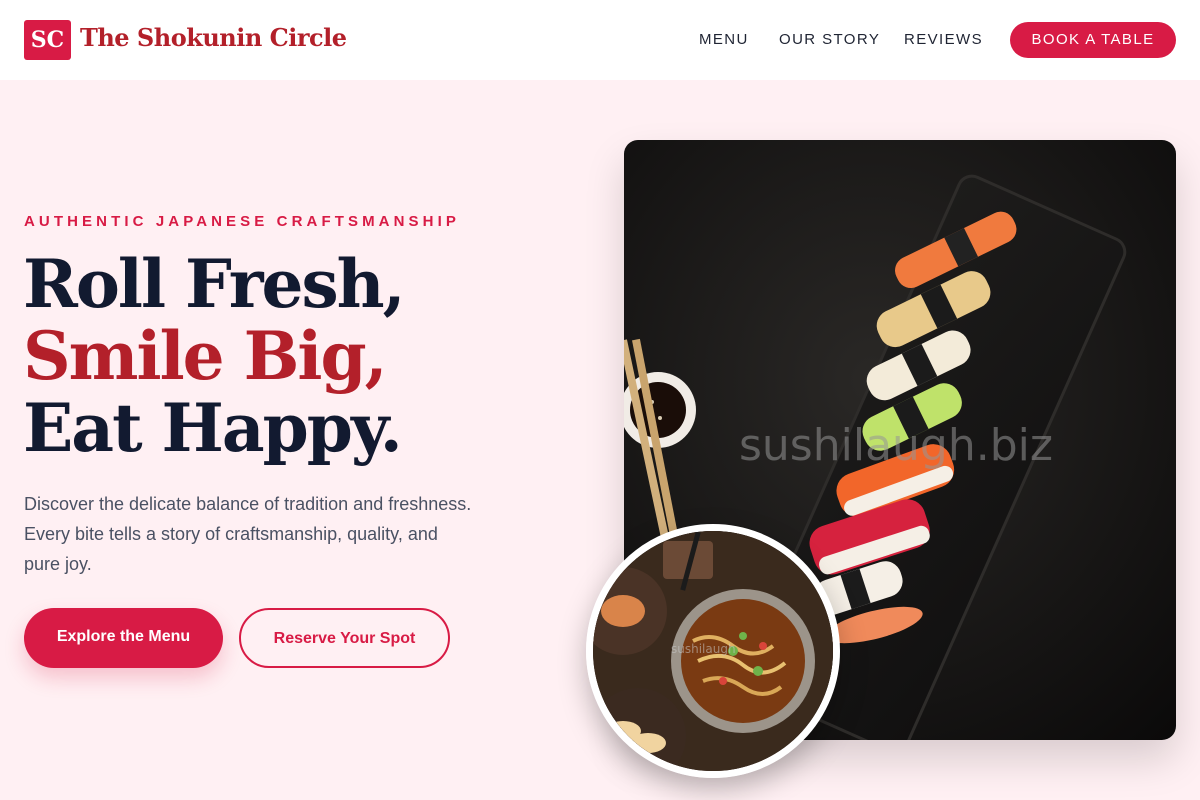  I want to click on ramen-spread-illustration: sushilaugh, so click(713, 651).